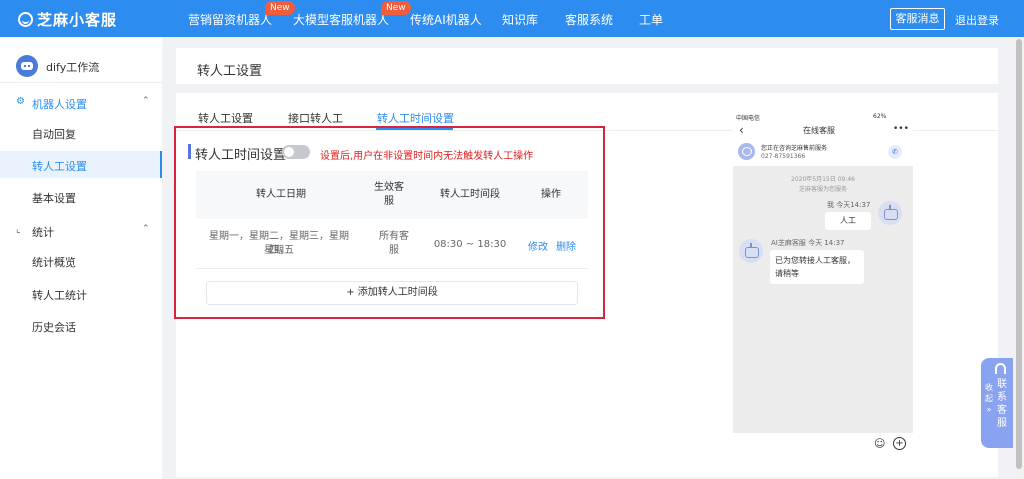 The width and height of the screenshot is (1024, 479). Describe the element at coordinates (279, 250) in the screenshot. I see `cell-date-line2: 星期五` at that location.